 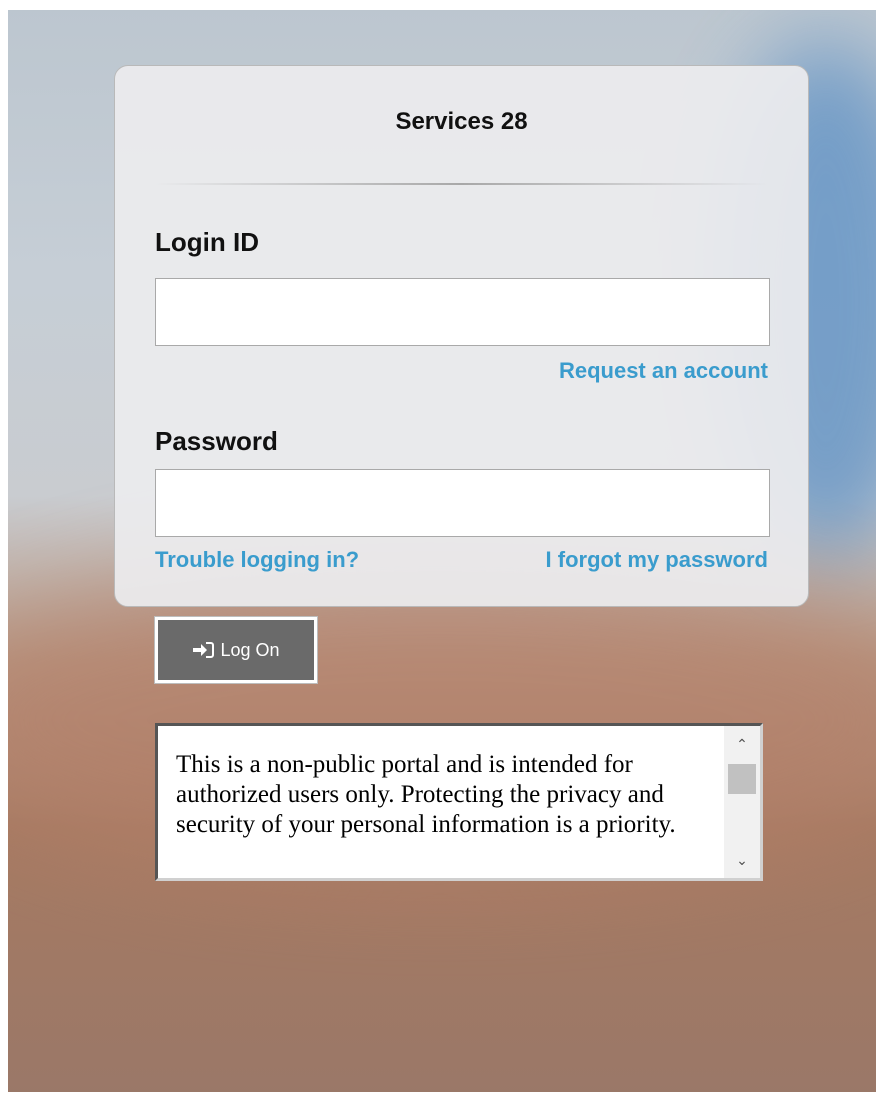 What do you see at coordinates (461, 560) in the screenshot?
I see `password-help-row: Trouble logging in? I forgot my password` at bounding box center [461, 560].